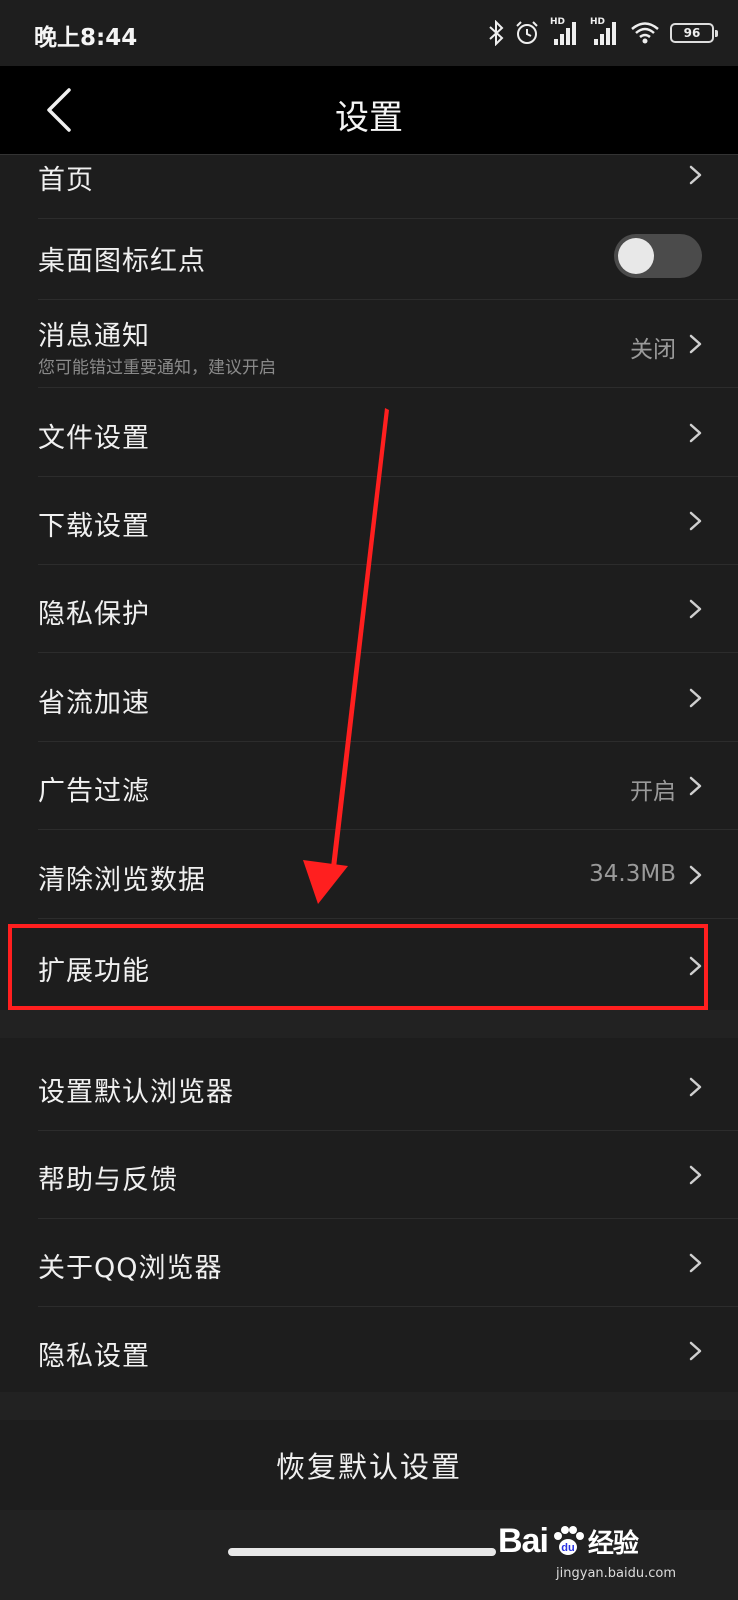  I want to click on home-indicator, so click(362, 1552).